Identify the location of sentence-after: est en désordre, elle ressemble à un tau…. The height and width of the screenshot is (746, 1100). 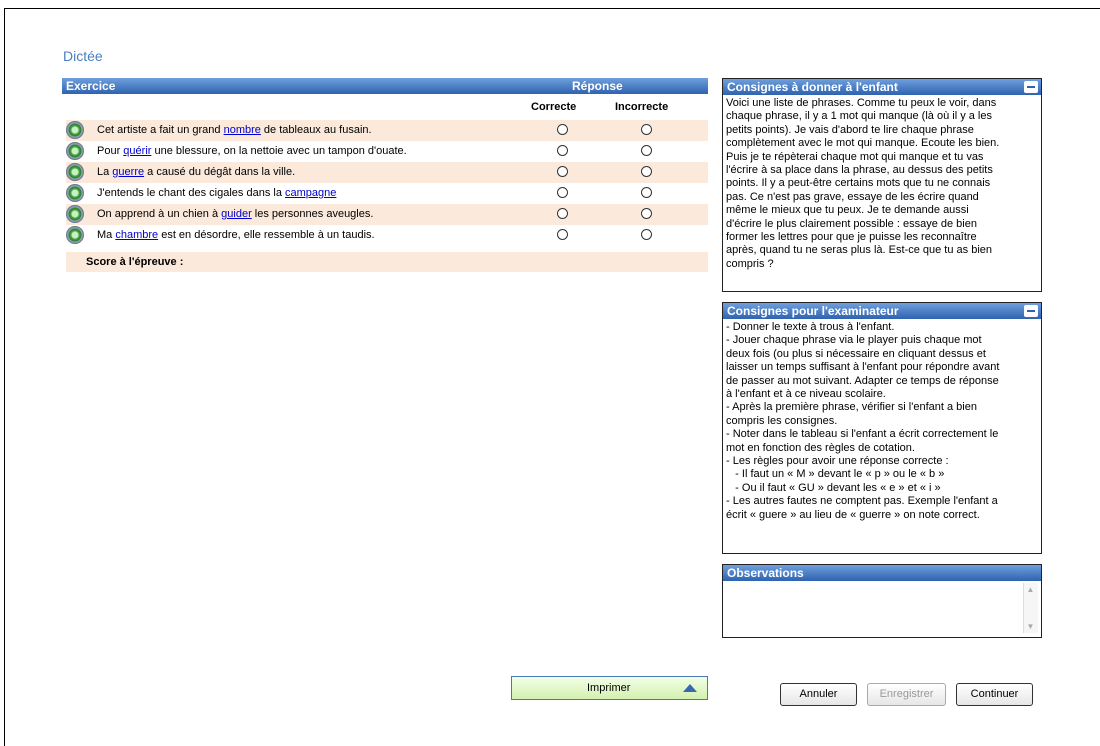
(266, 235).